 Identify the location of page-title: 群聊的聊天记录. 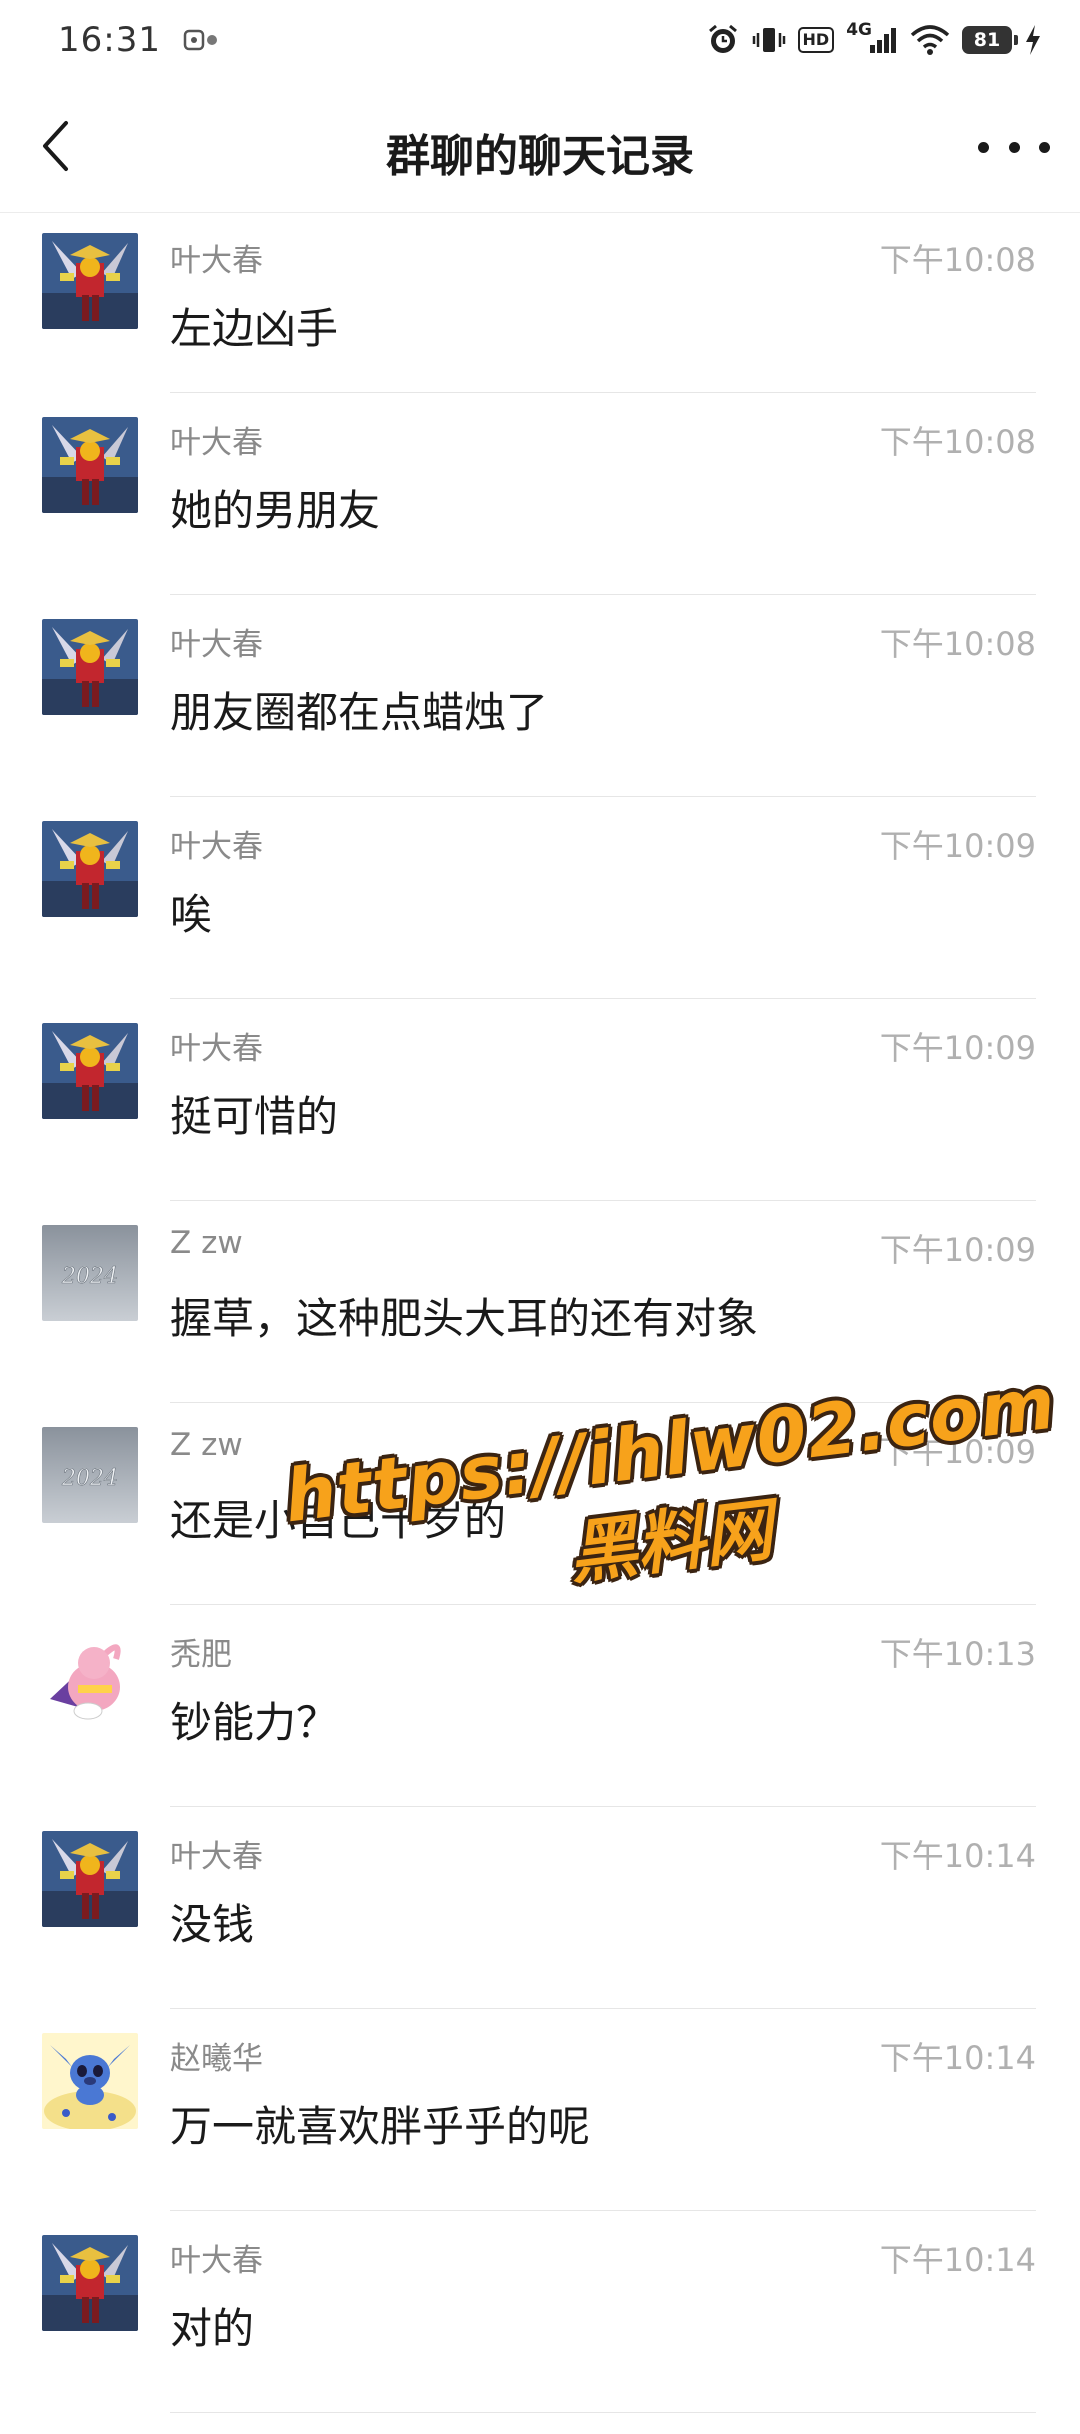
(540, 156).